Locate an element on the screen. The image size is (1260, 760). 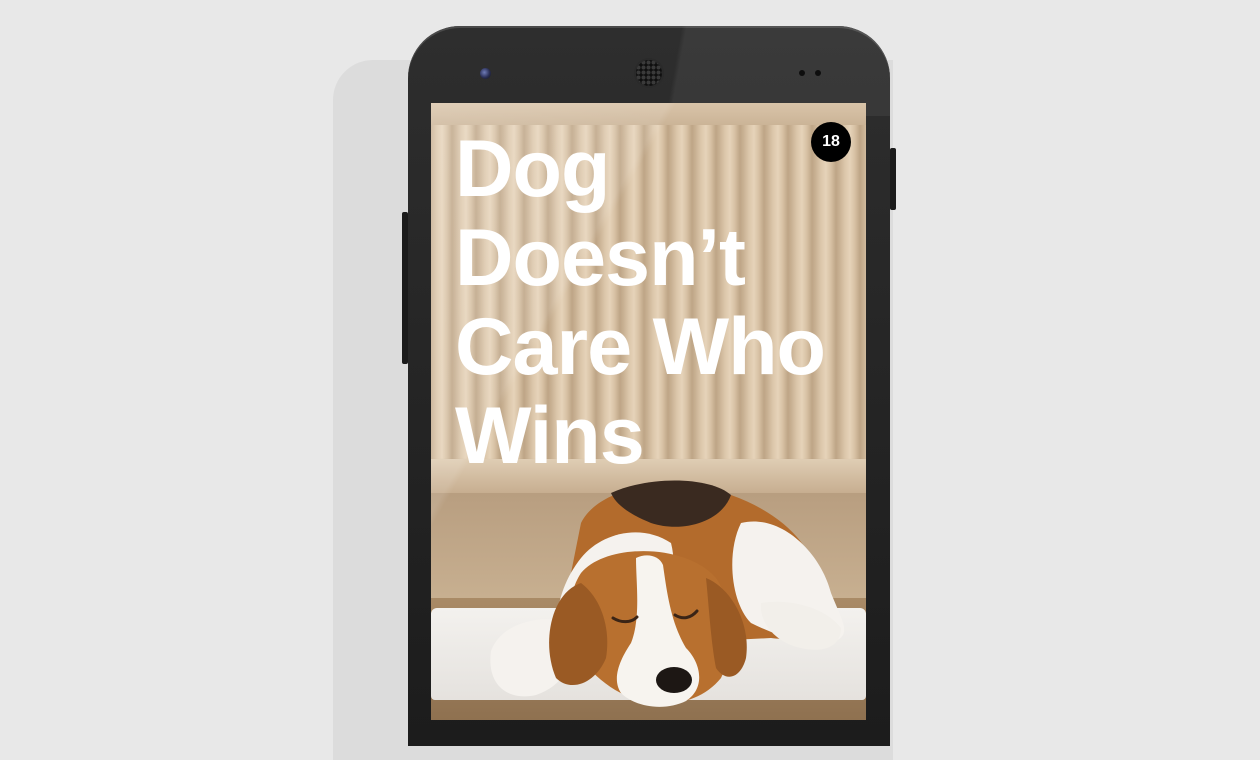
power-button is located at coordinates (893, 179).